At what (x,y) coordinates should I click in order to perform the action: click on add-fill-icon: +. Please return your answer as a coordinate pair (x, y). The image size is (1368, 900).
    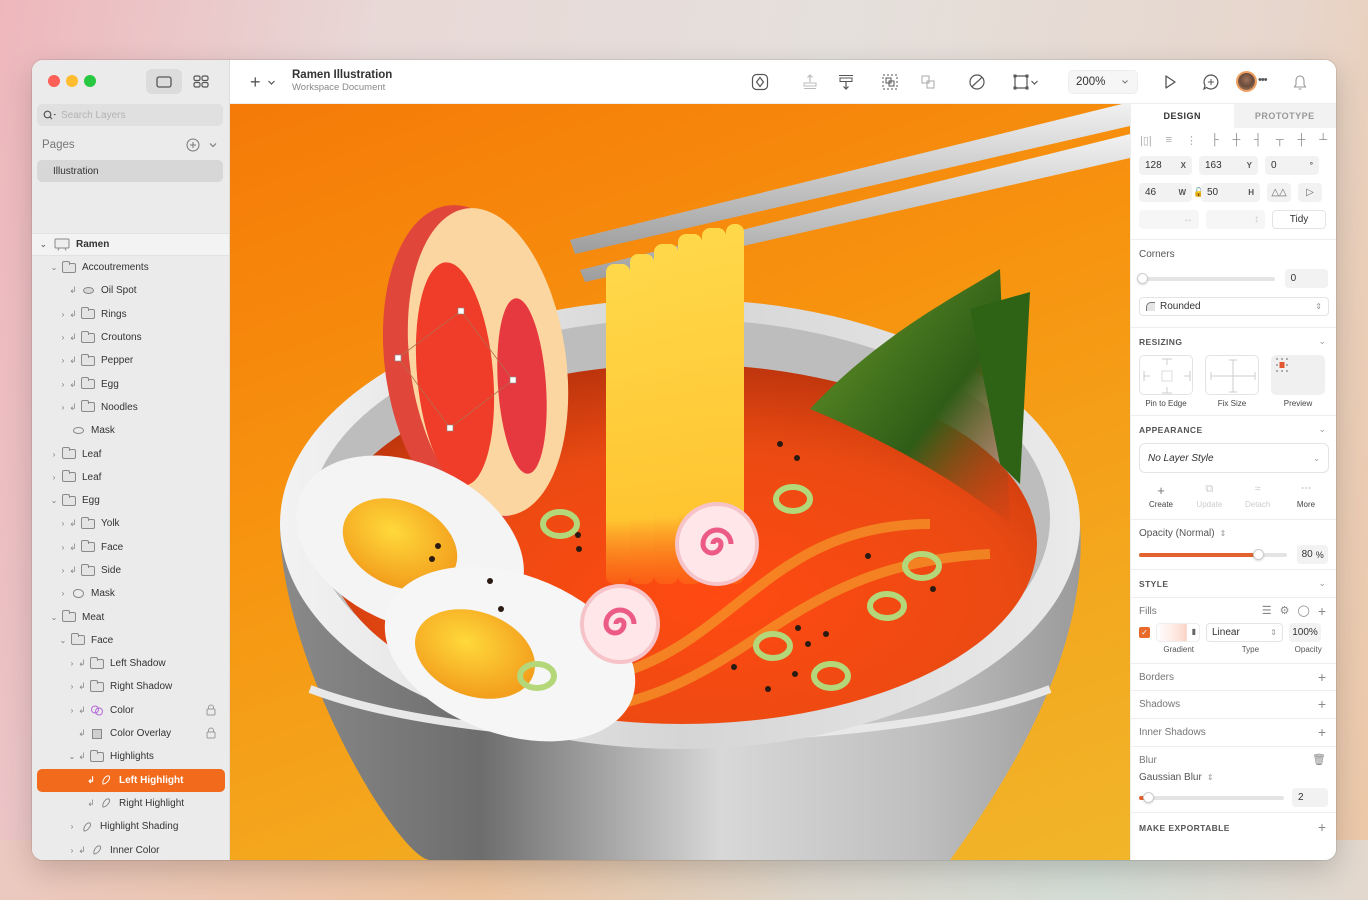
    Looking at the image, I should click on (1322, 611).